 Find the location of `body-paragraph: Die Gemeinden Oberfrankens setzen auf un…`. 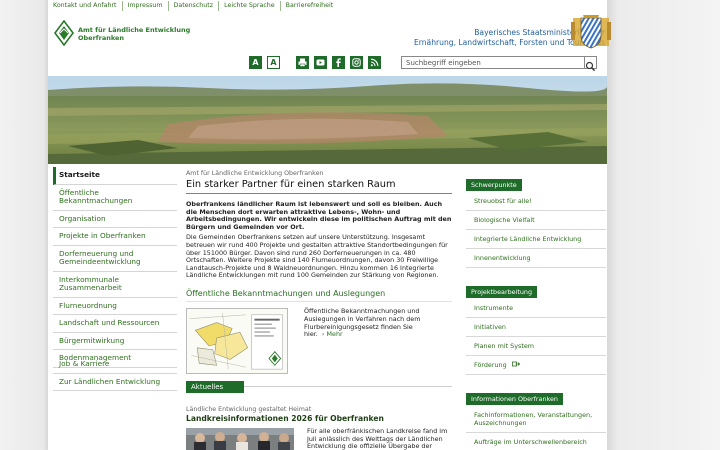

body-paragraph: Die Gemeinden Oberfrankens setzen auf un… is located at coordinates (317, 256).